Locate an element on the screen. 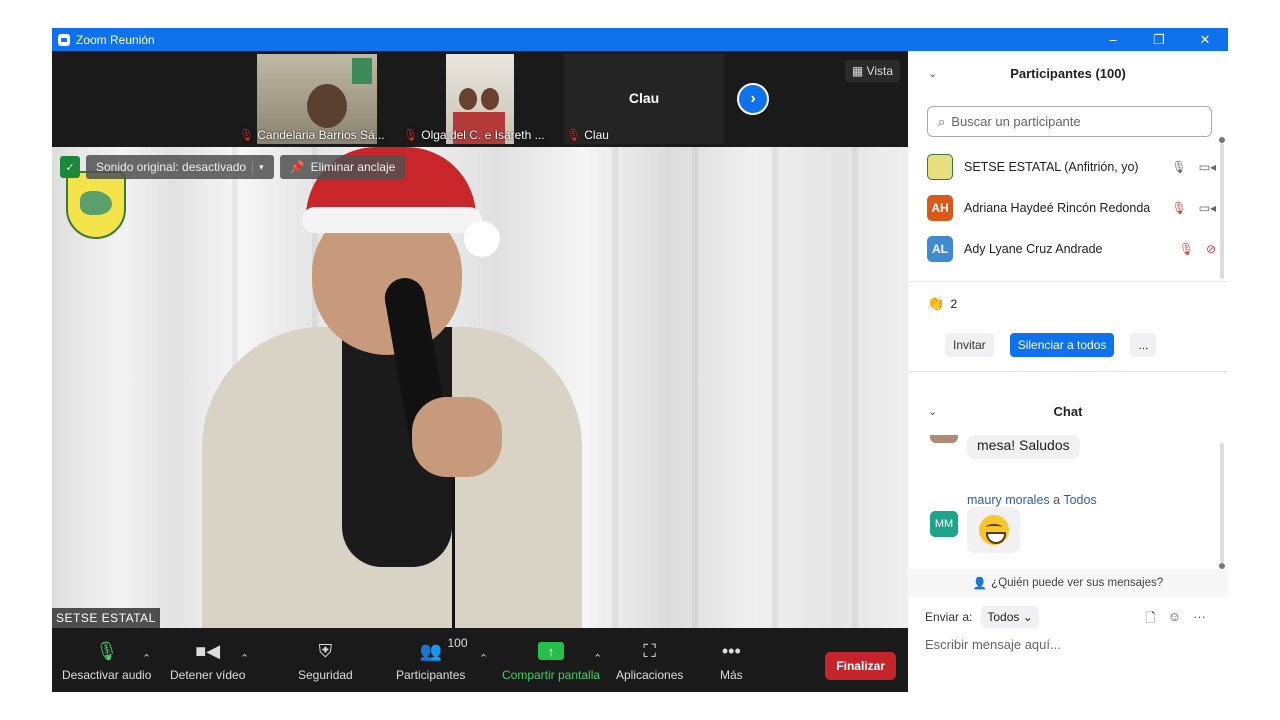 The width and height of the screenshot is (1280, 720). unpin-button: 📌 Eliminar anclaje is located at coordinates (342, 167).